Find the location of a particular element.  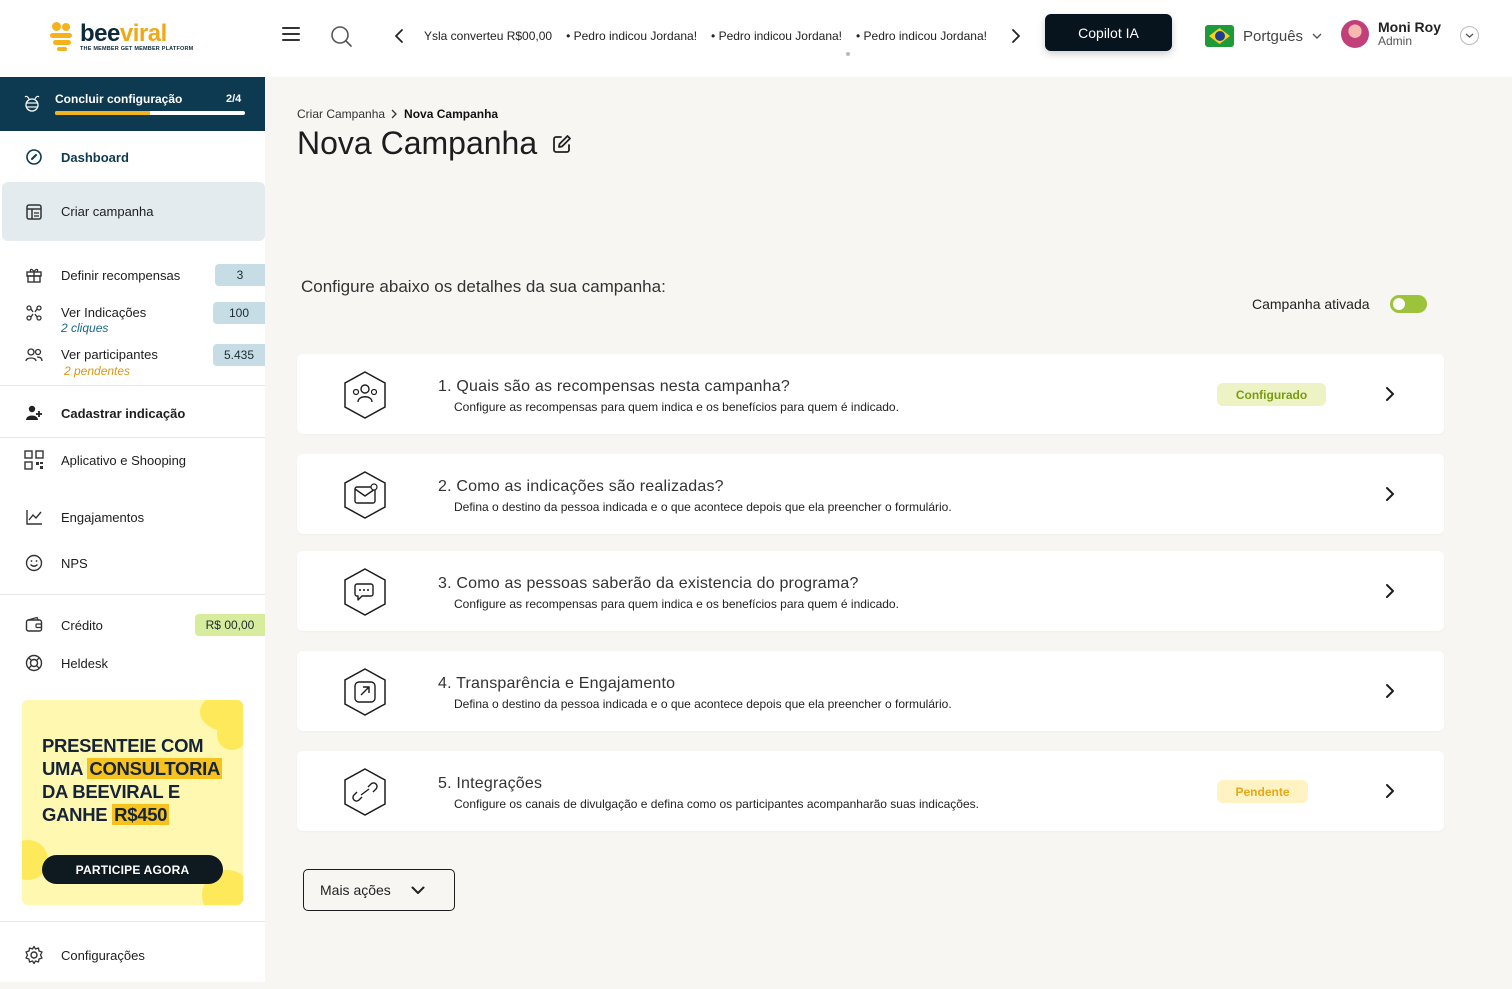

sidebar-item-label: Ver participantes is located at coordinates (109, 354).